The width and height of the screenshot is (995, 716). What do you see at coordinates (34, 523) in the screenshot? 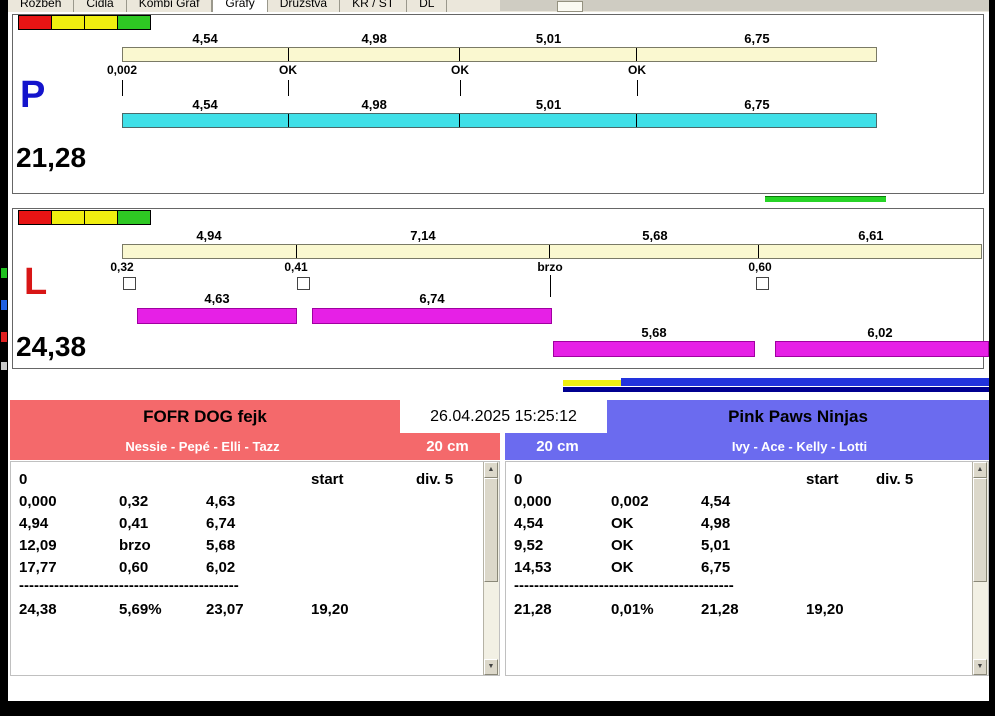
I see `table-cell: 4,94` at bounding box center [34, 523].